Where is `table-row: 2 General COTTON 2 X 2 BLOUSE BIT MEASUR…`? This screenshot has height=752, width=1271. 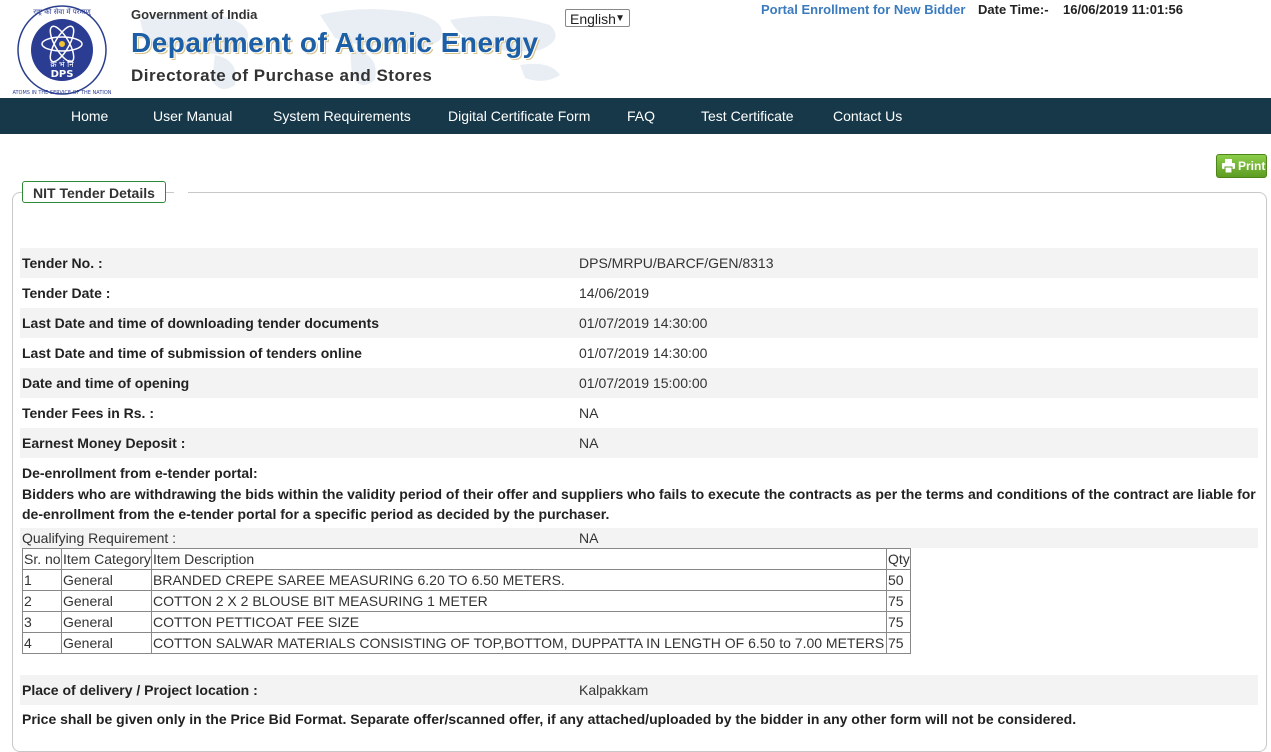
table-row: 2 General COTTON 2 X 2 BLOUSE BIT MEASUR… is located at coordinates (466, 601).